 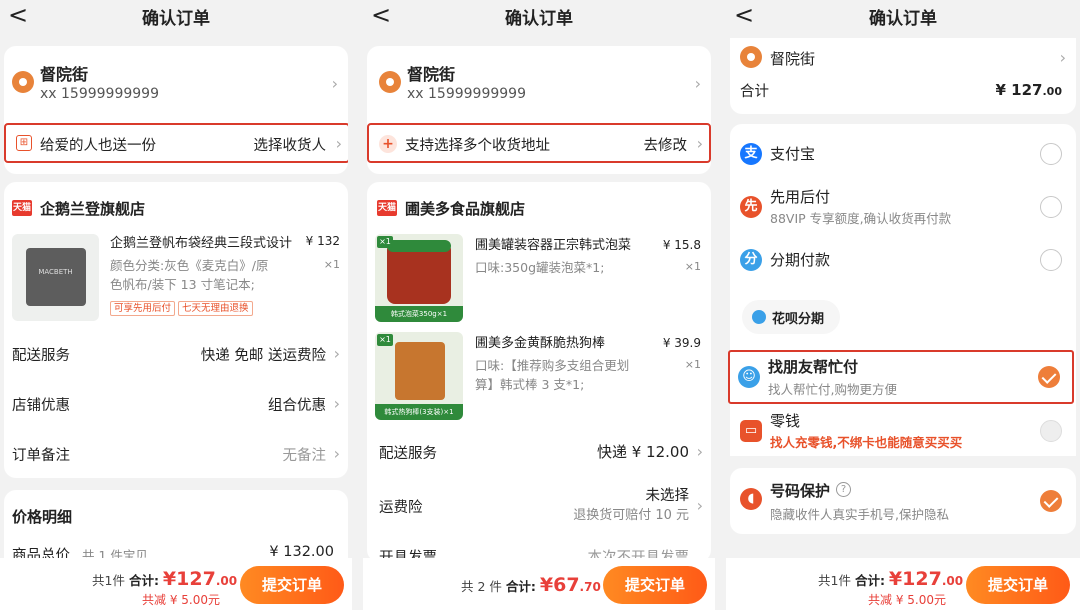 What do you see at coordinates (176, 353) in the screenshot?
I see `row-delivery: 配送服务 快递 免邮 送运费险 ›` at bounding box center [176, 353].